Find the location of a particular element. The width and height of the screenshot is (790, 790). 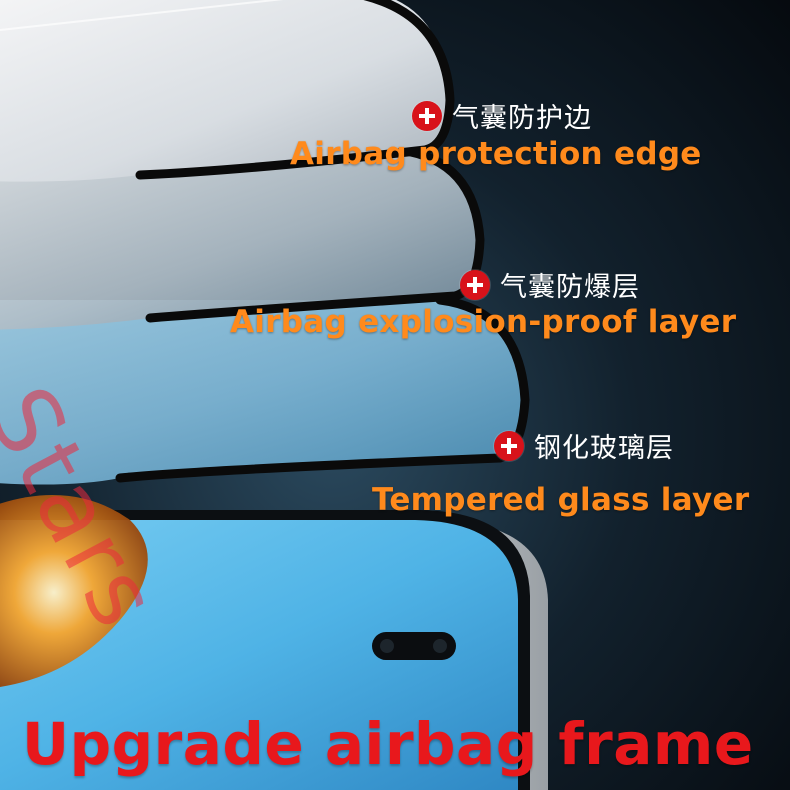

callout-protection-edge: 气囊防护边 is located at coordinates (502, 115).